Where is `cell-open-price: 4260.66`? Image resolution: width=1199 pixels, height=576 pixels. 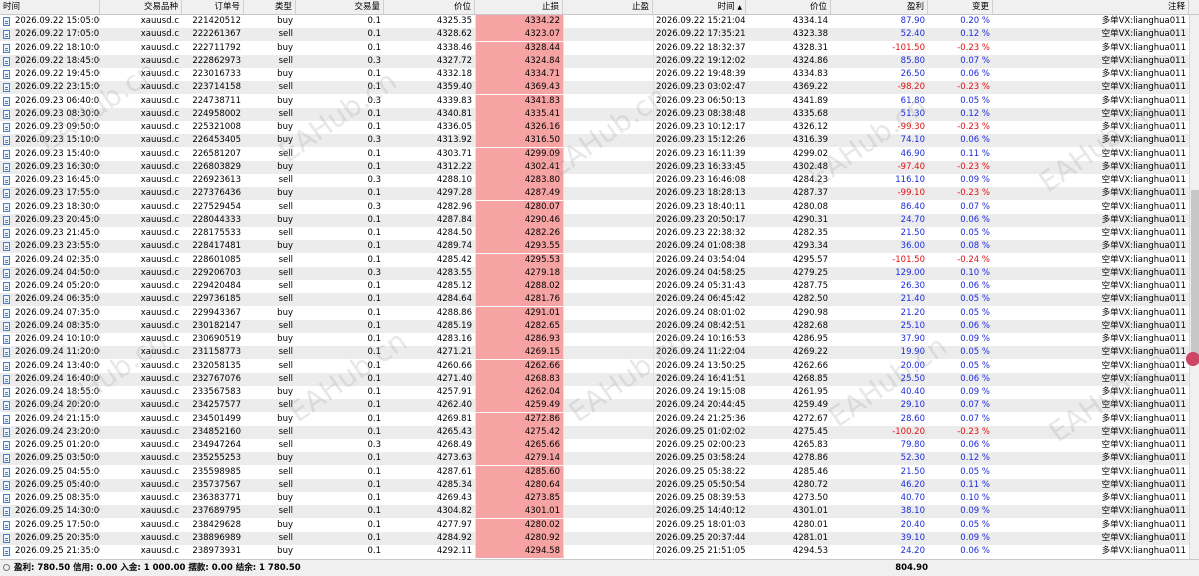
cell-open-price: 4260.66 is located at coordinates (454, 365).